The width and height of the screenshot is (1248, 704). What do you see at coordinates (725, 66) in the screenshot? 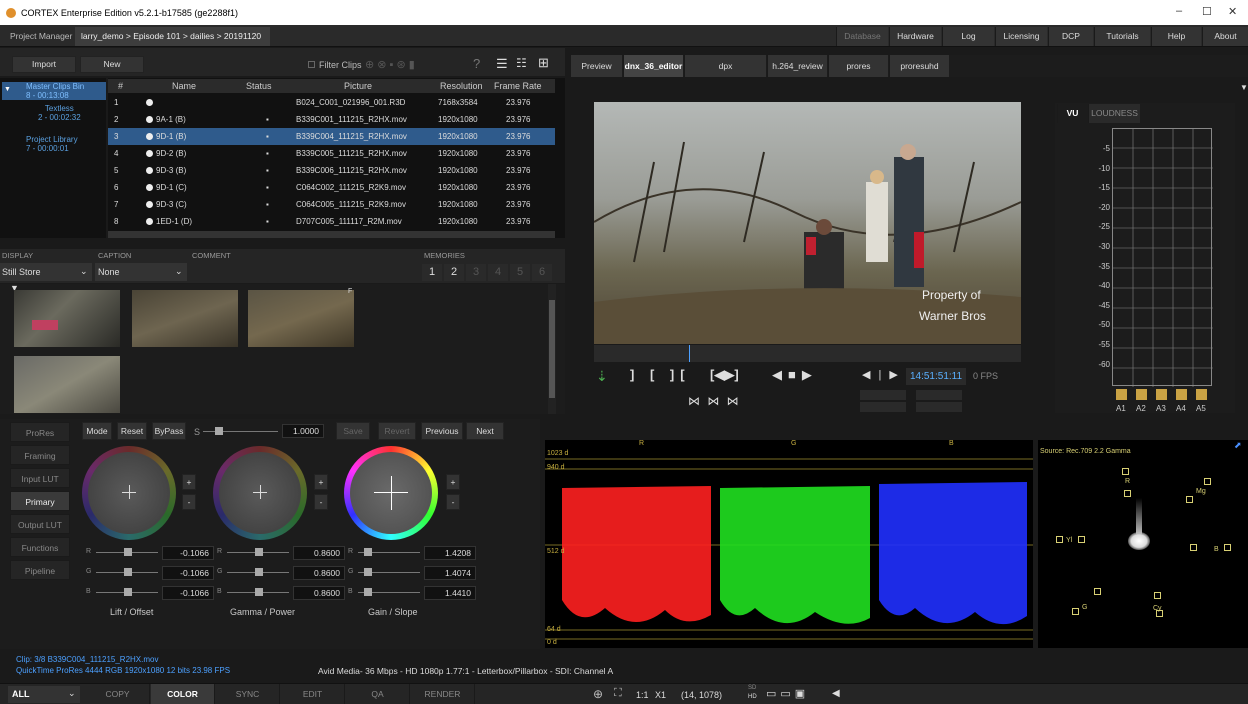
I see `tab-dpx: dpx` at bounding box center [725, 66].